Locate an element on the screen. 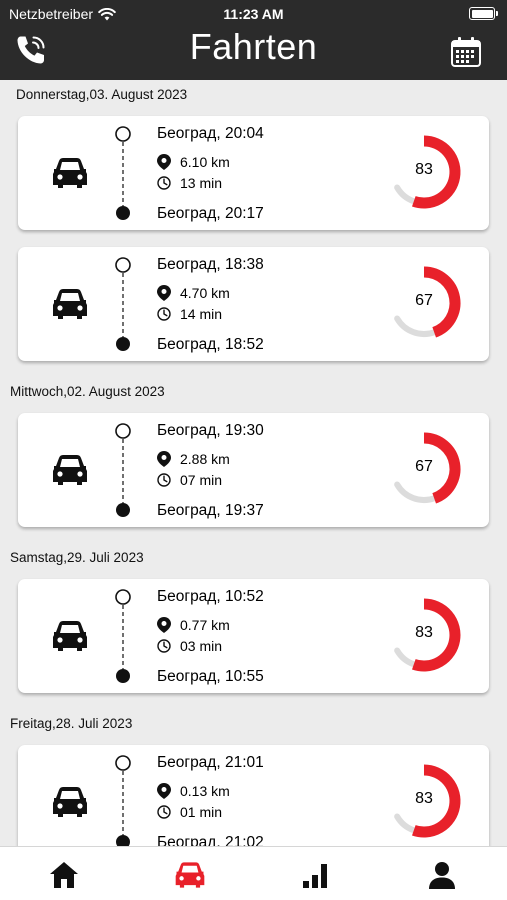 The height and width of the screenshot is (900, 507). distance-value: 2.88 km is located at coordinates (205, 459).